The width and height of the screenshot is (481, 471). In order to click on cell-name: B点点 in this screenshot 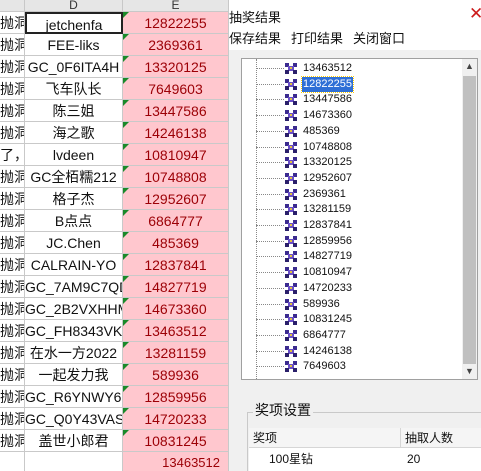, I will do `click(74, 221)`.